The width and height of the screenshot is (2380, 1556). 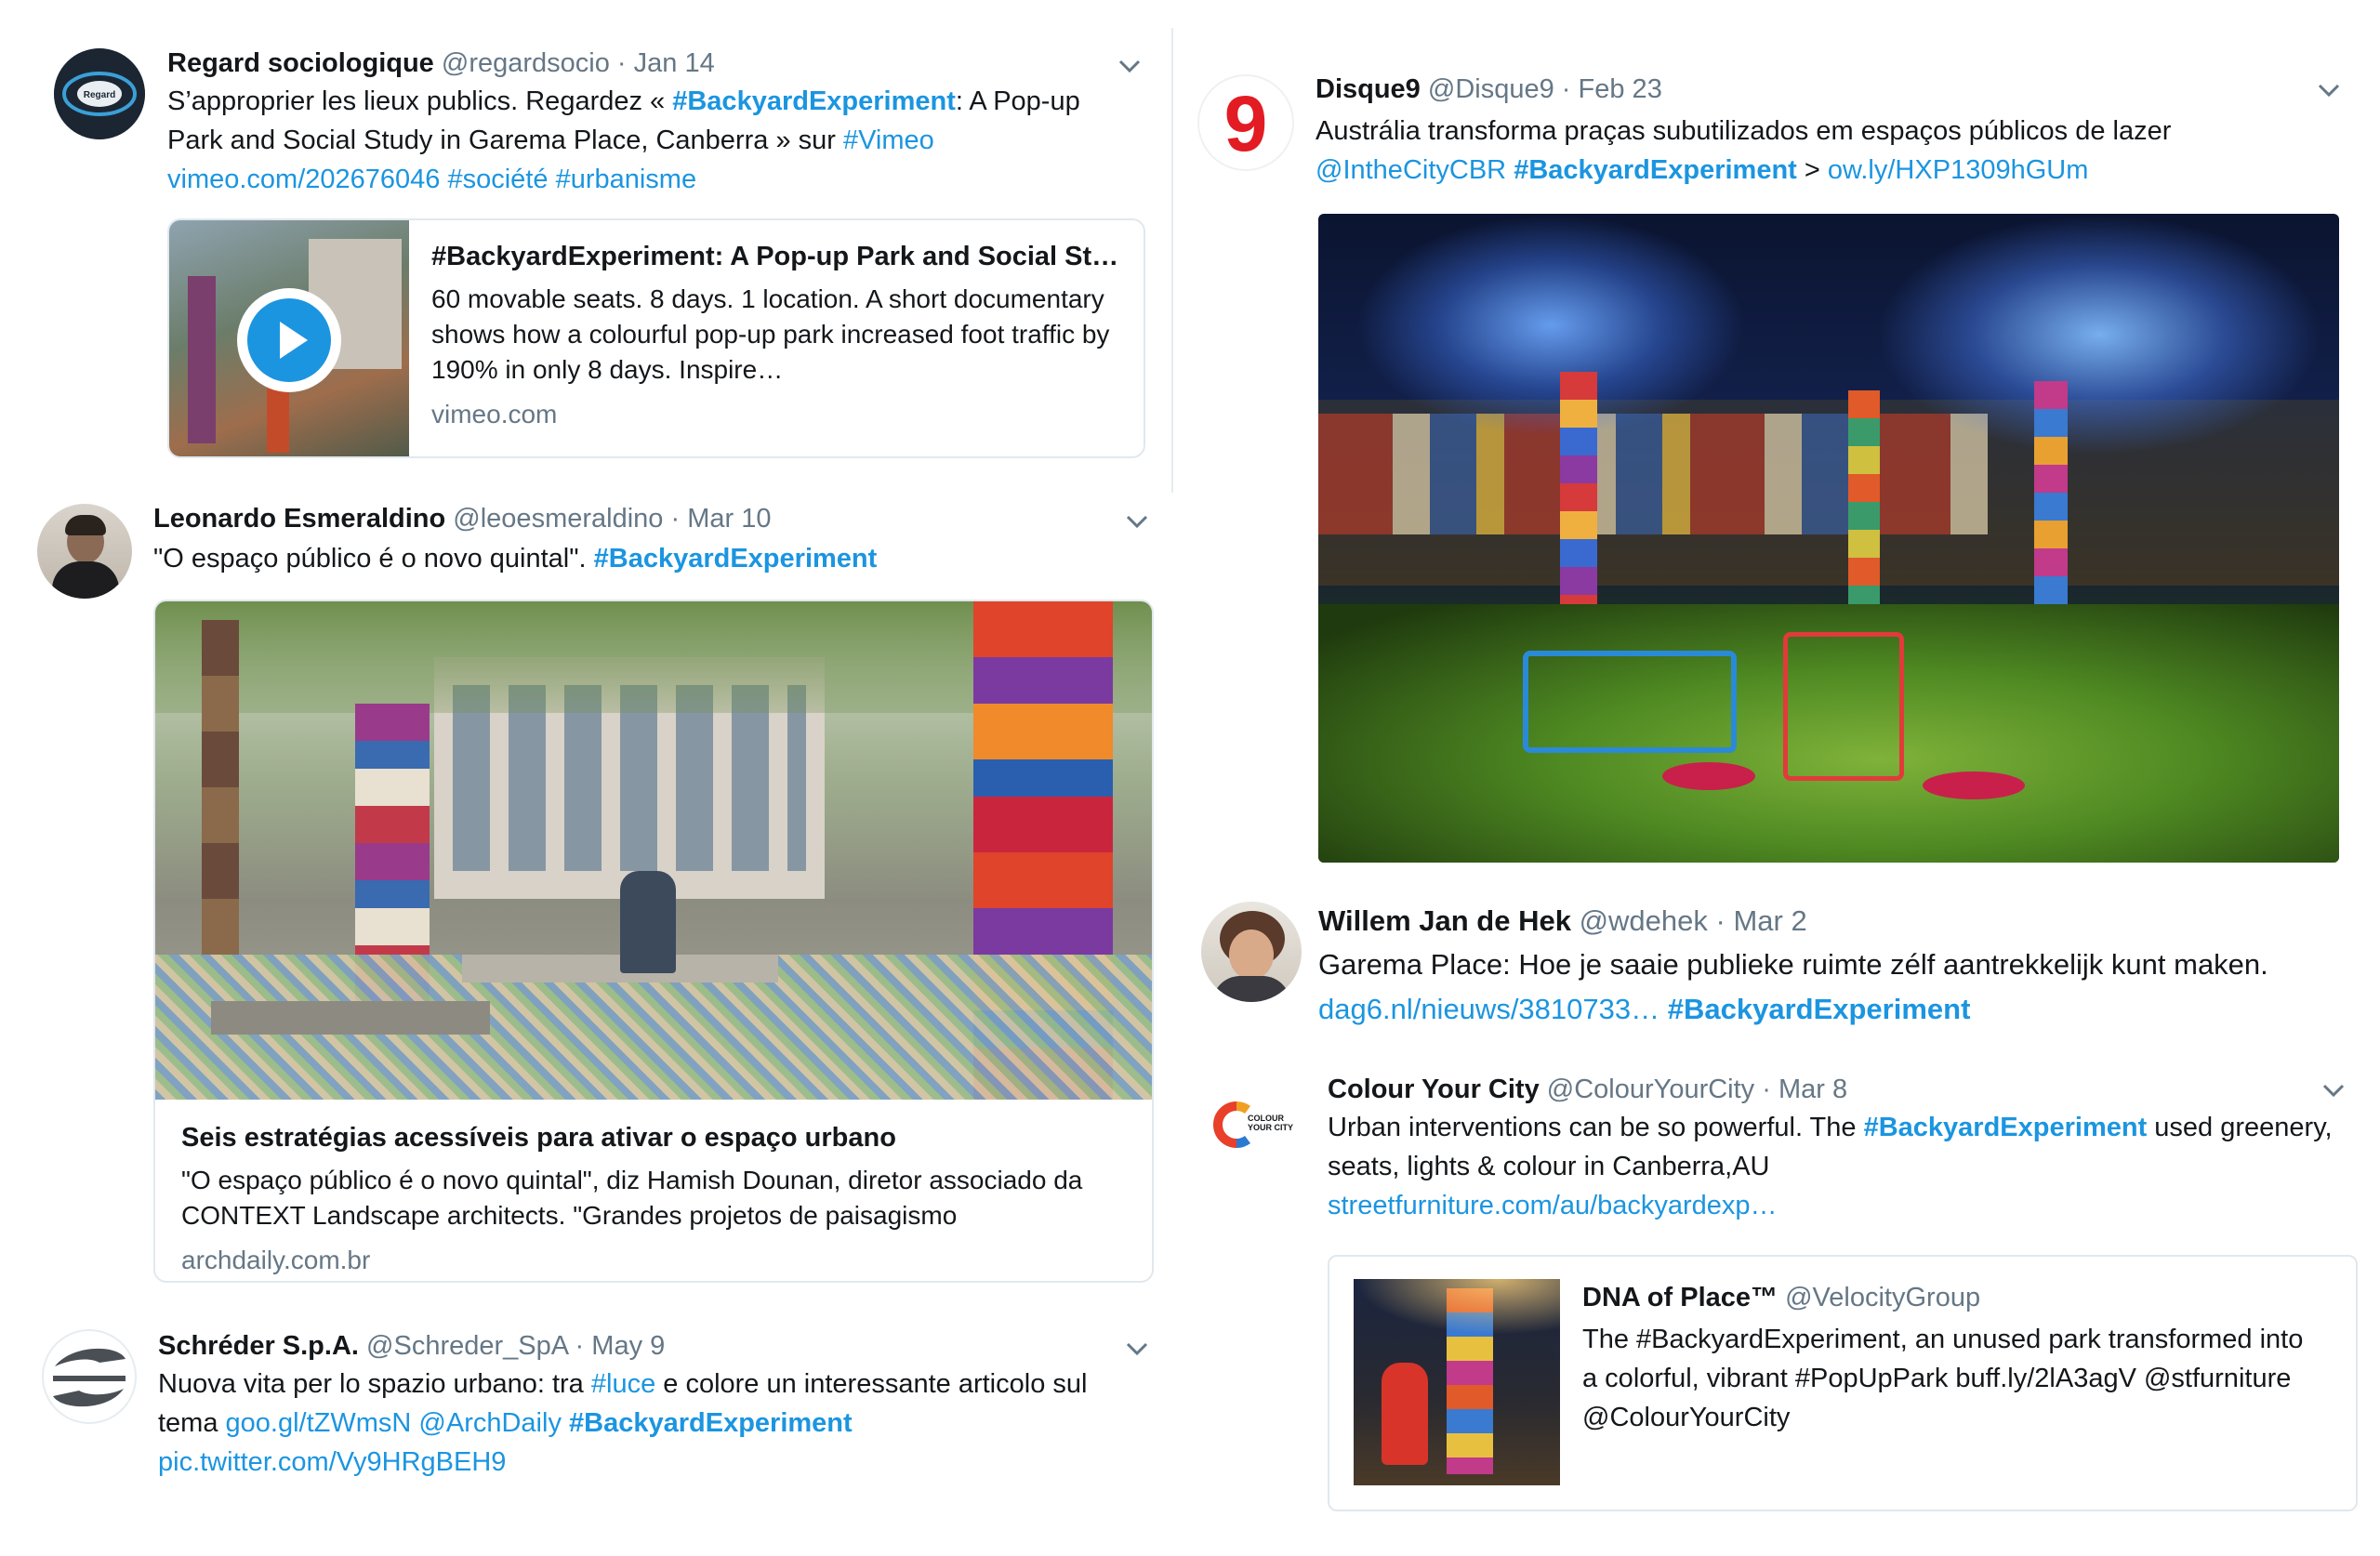 What do you see at coordinates (1843, 706) in the screenshot?
I see `photo-red-chair` at bounding box center [1843, 706].